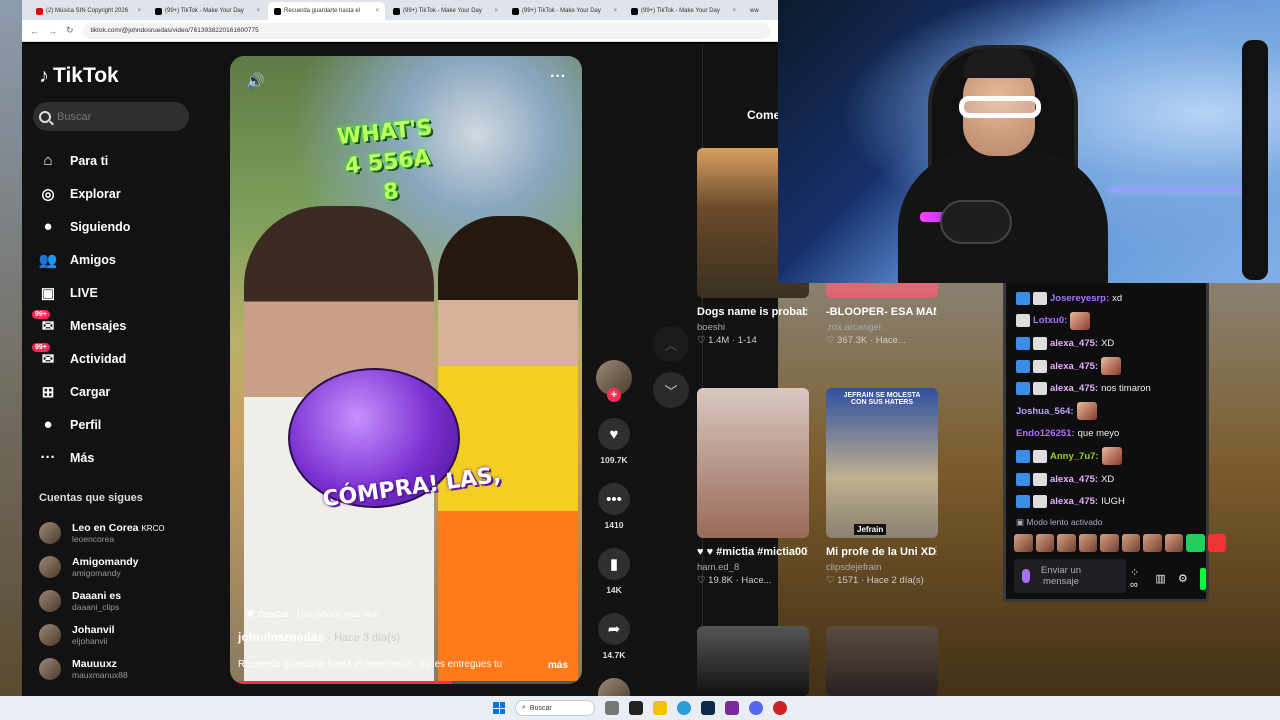 Image resolution: width=1280 pixels, height=720 pixels. Describe the element at coordinates (499, 708) in the screenshot. I see `windows-start-icon` at that location.